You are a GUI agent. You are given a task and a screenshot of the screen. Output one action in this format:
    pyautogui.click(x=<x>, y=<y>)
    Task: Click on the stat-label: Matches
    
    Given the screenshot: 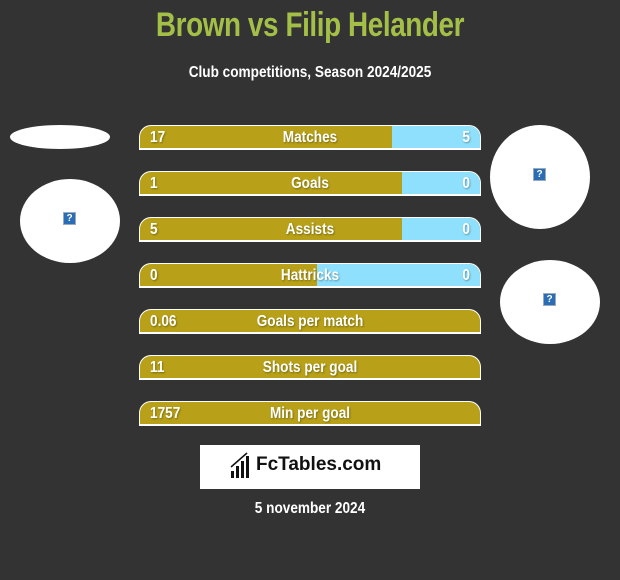 What is the action you would take?
    pyautogui.click(x=310, y=137)
    